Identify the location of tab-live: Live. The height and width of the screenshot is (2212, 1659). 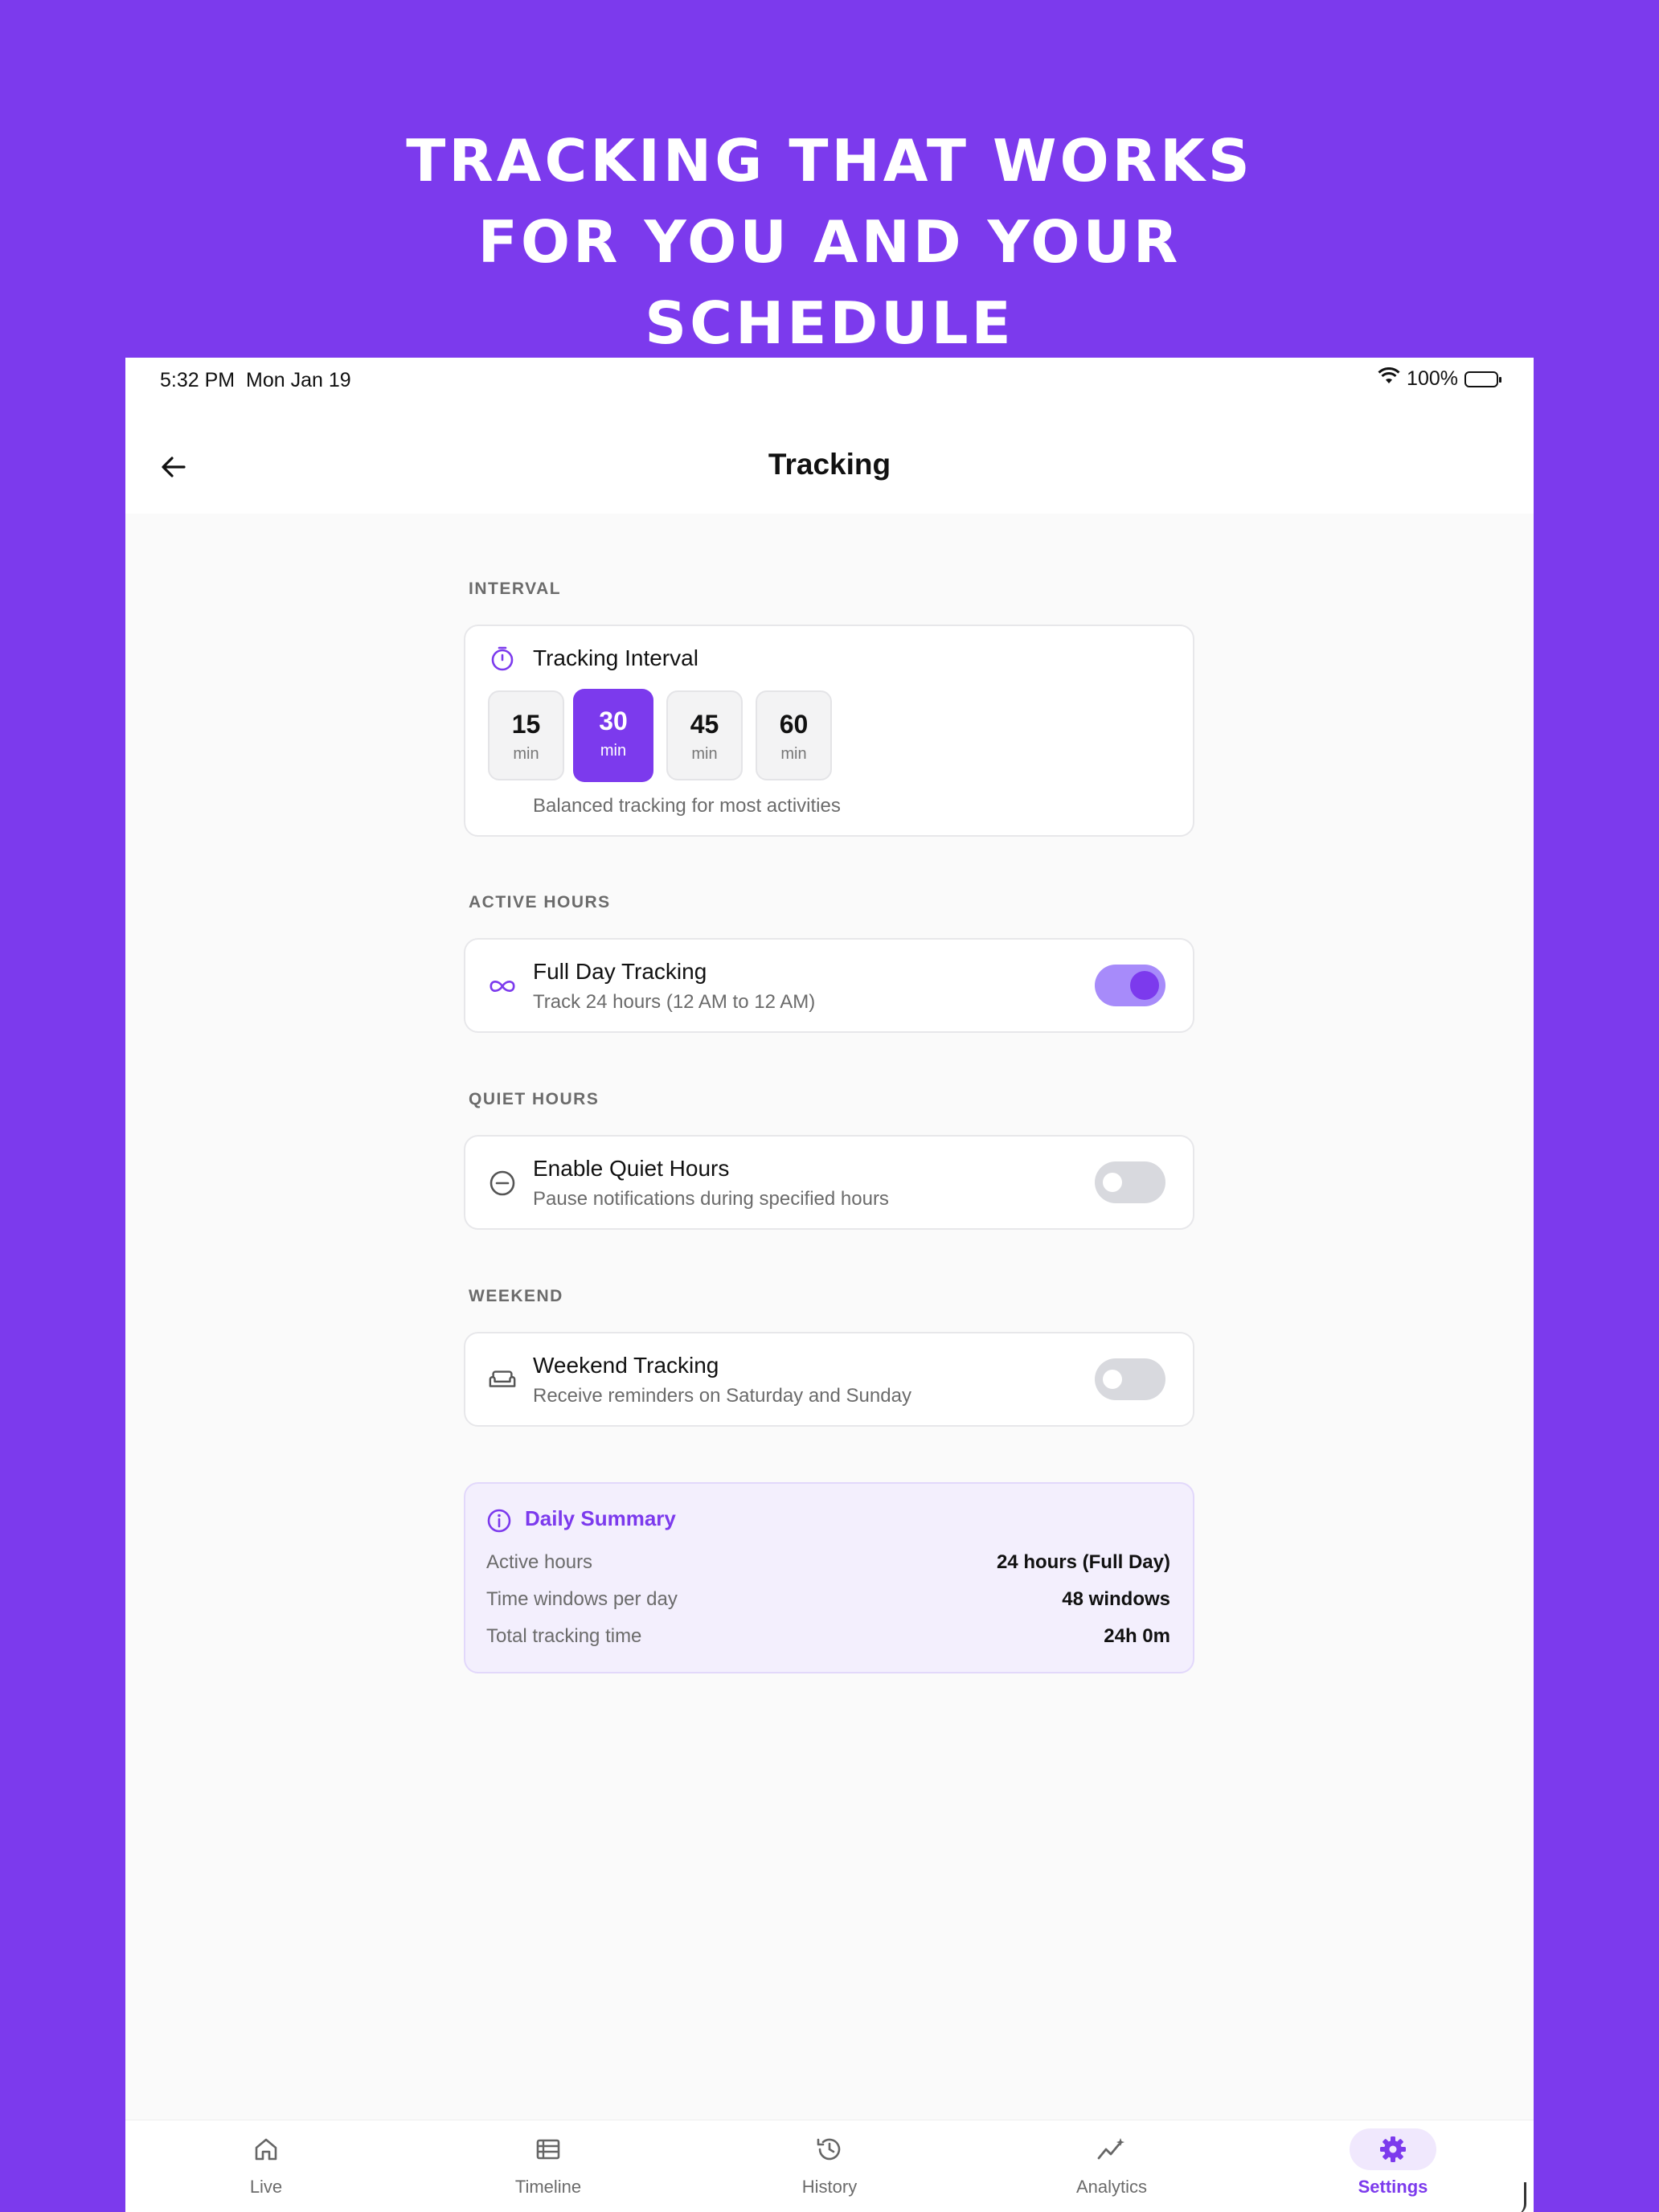
(266, 2166).